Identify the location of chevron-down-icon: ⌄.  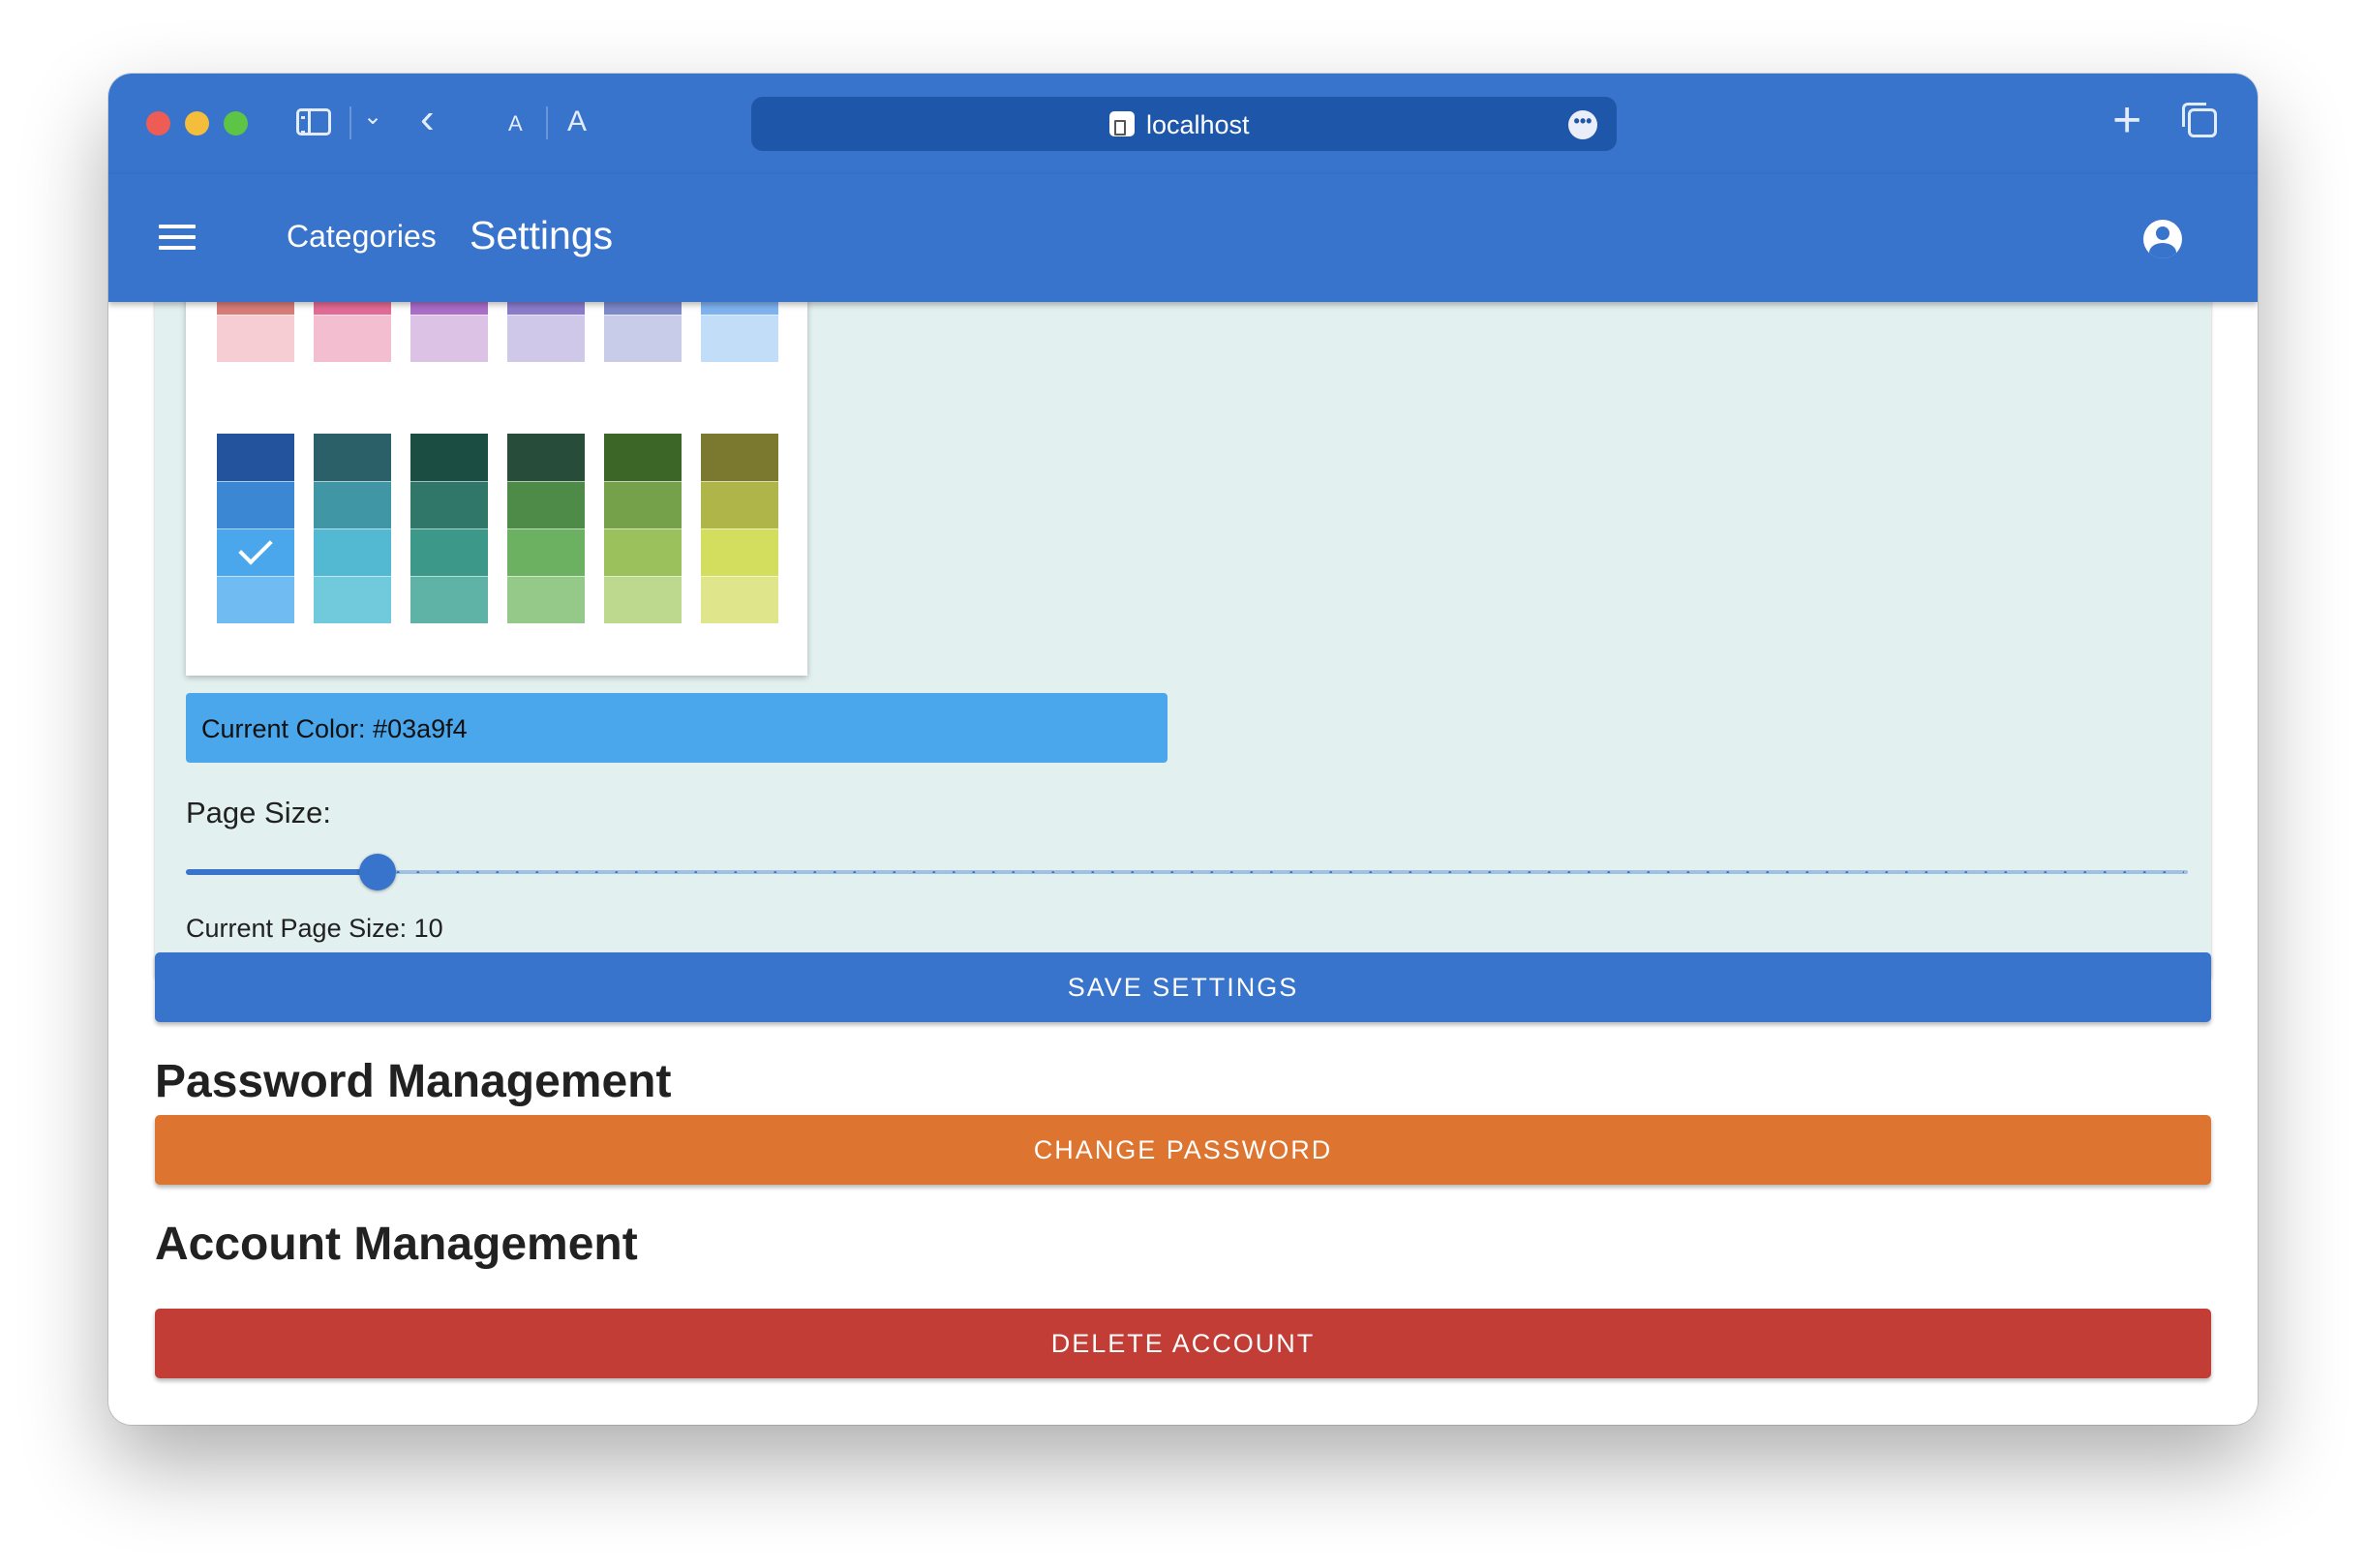
(372, 117).